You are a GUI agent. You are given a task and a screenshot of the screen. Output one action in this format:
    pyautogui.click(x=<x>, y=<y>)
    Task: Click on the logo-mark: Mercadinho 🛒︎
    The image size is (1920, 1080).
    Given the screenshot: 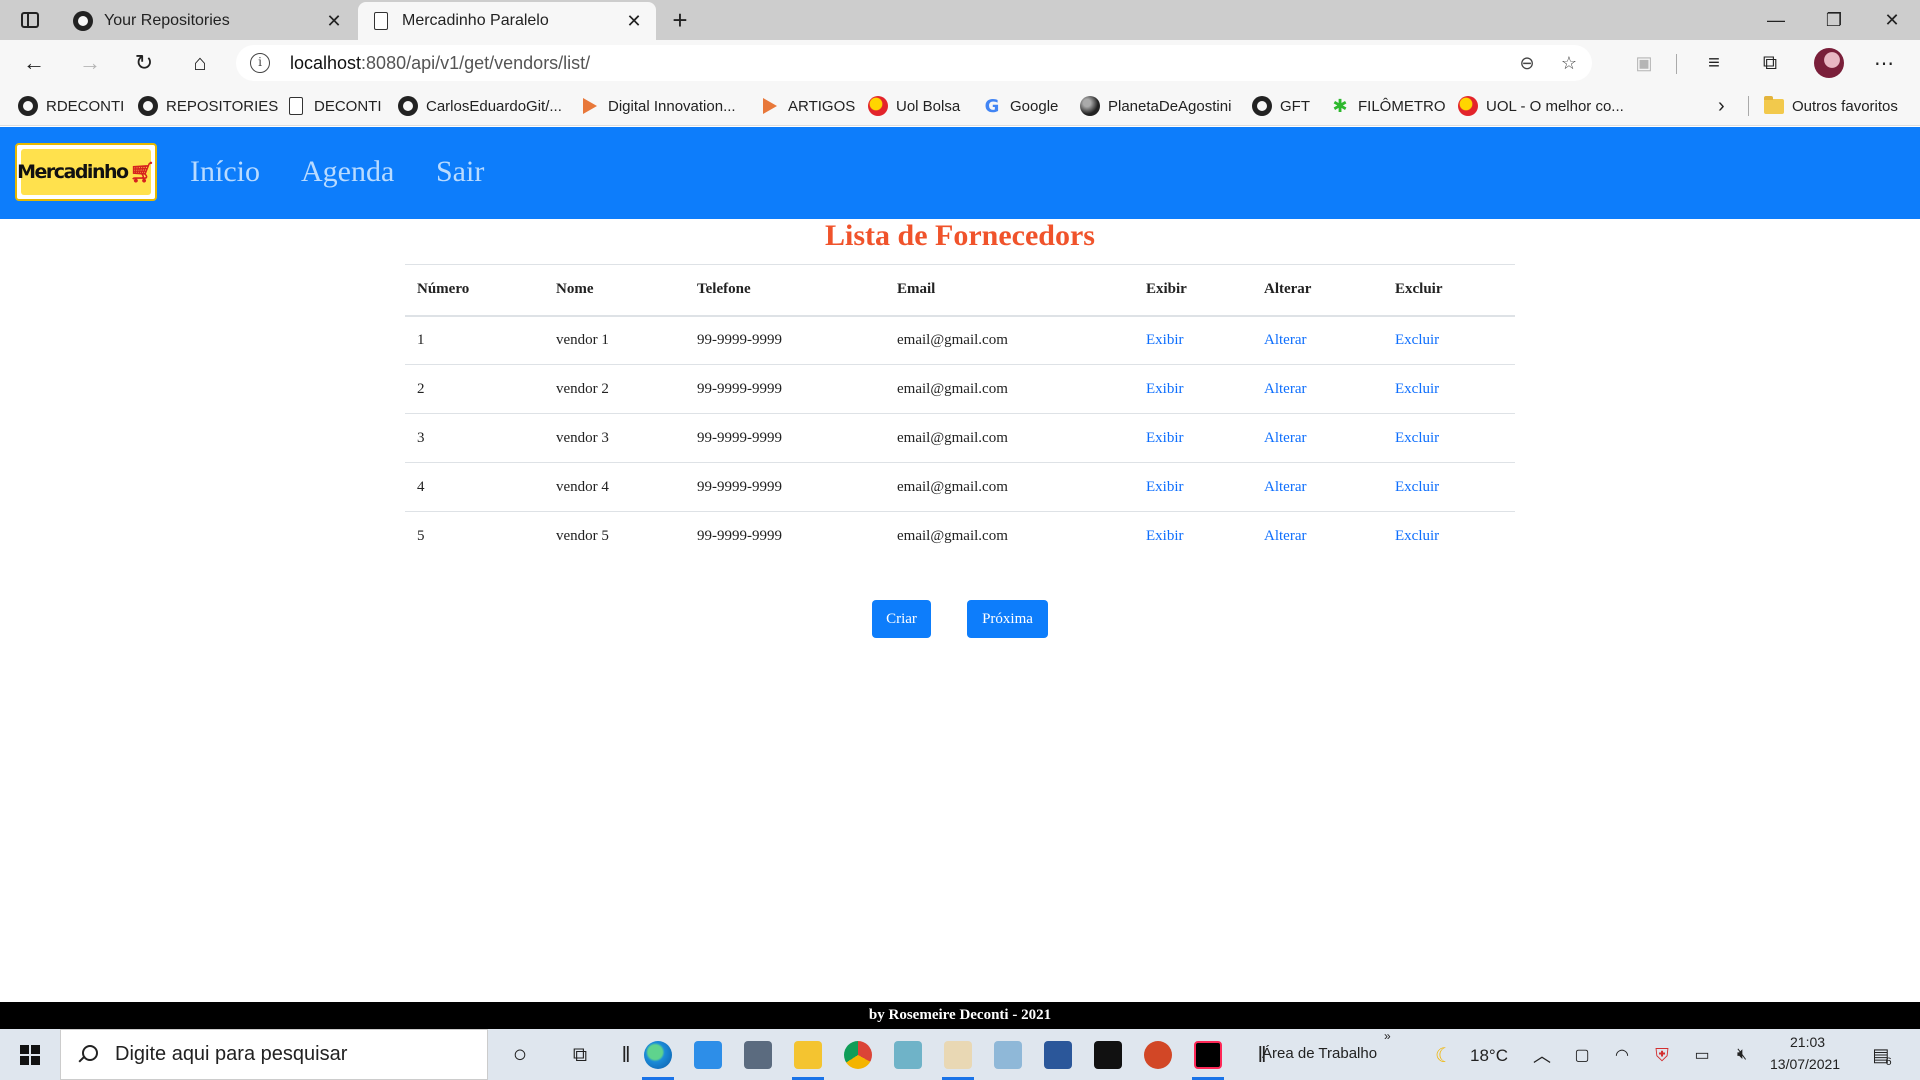 What is the action you would take?
    pyautogui.click(x=86, y=172)
    